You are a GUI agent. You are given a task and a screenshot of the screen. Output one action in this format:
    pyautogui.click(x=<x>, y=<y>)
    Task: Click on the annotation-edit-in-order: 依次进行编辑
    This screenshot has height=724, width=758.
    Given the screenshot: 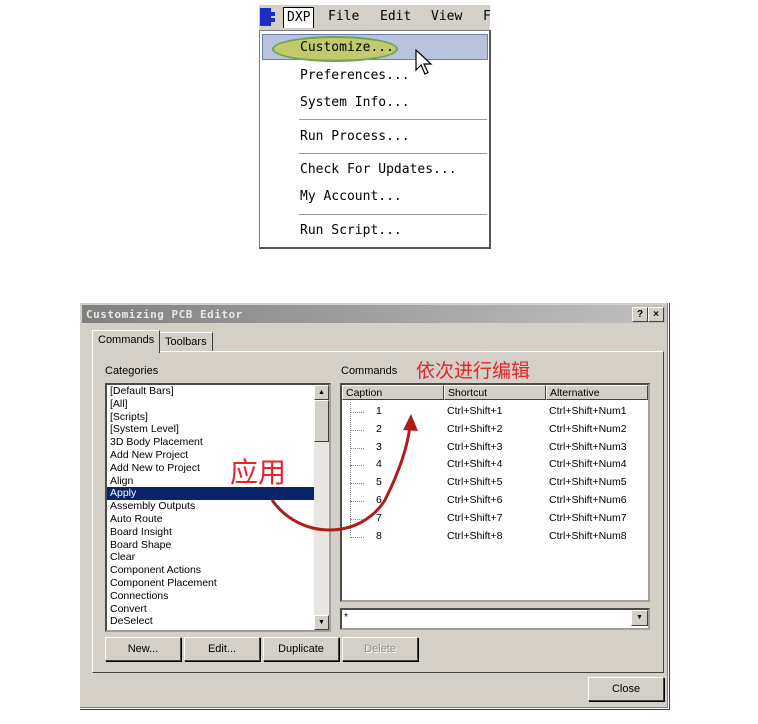 What is the action you would take?
    pyautogui.click(x=473, y=371)
    